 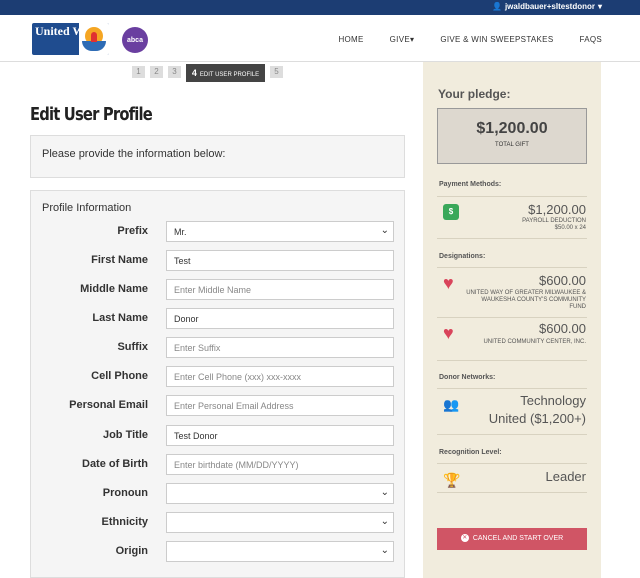 I want to click on total-label: TOTAL GIFT, so click(x=512, y=145).